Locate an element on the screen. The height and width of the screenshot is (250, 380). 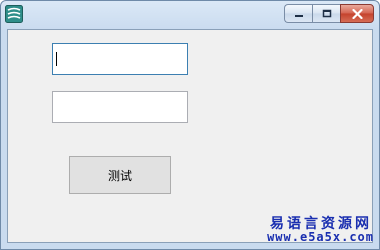
close-icon is located at coordinates (357, 13).